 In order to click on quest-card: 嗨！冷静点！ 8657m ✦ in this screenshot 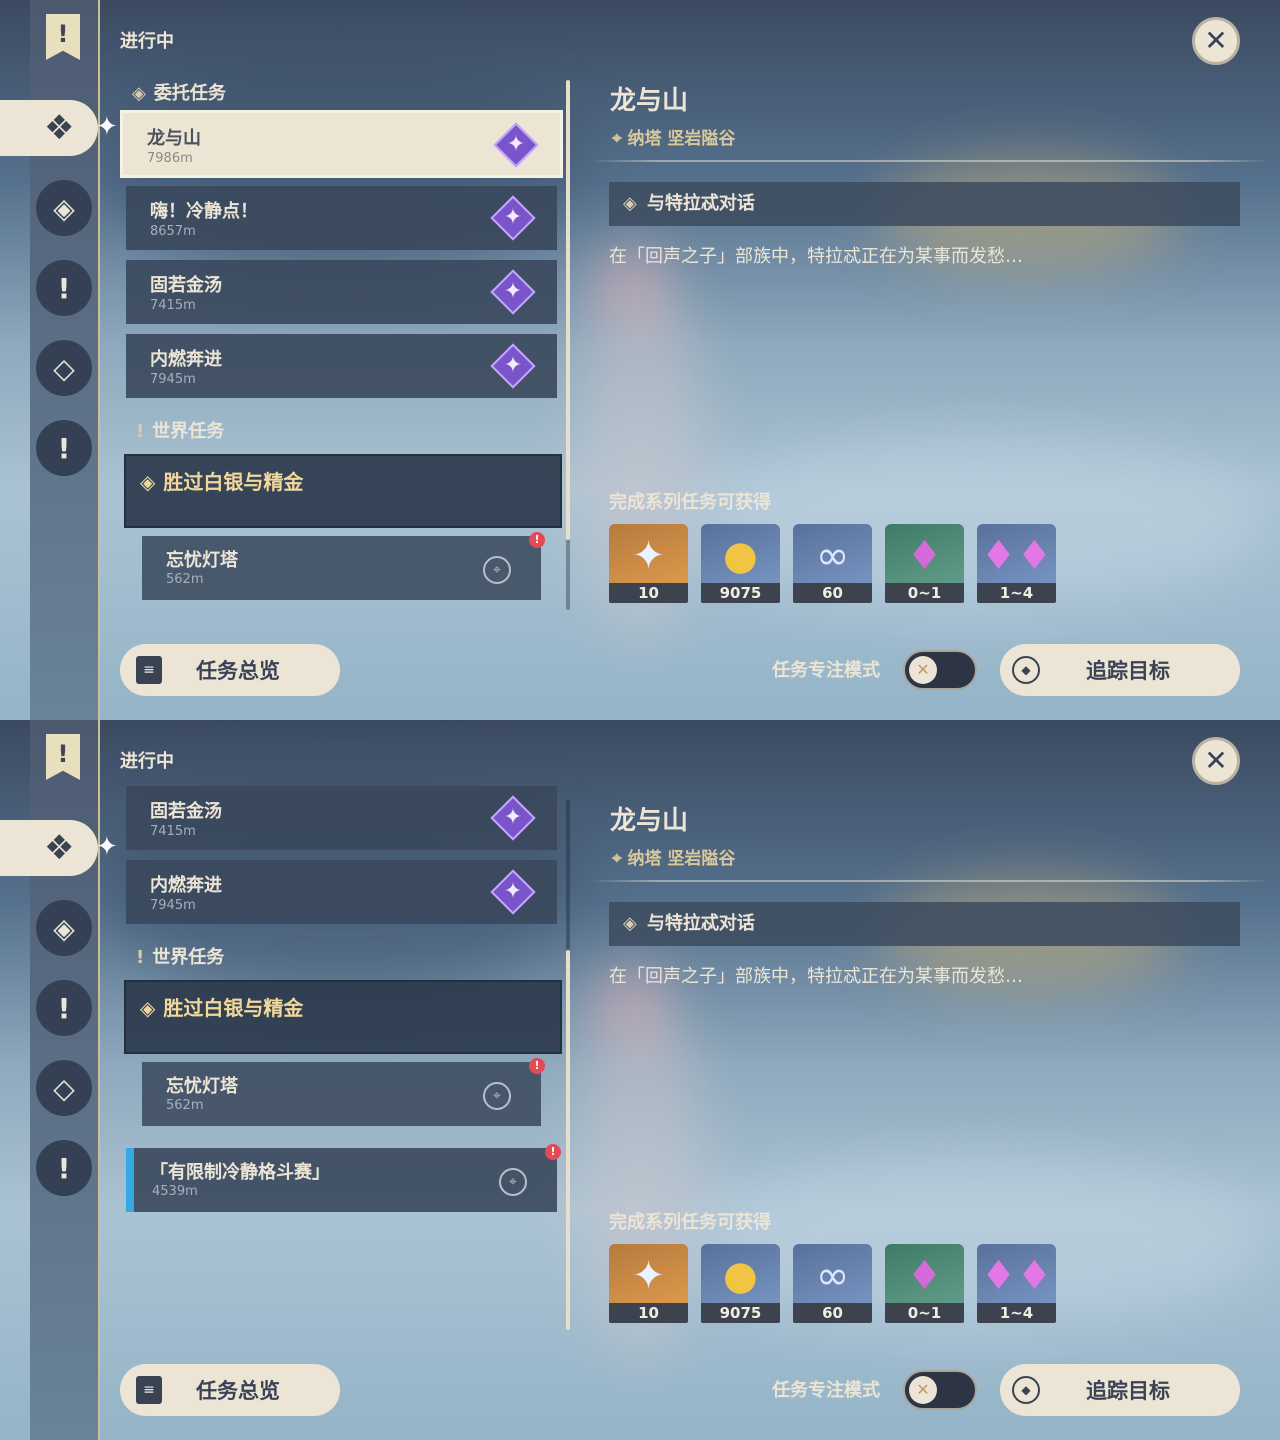, I will do `click(341, 218)`.